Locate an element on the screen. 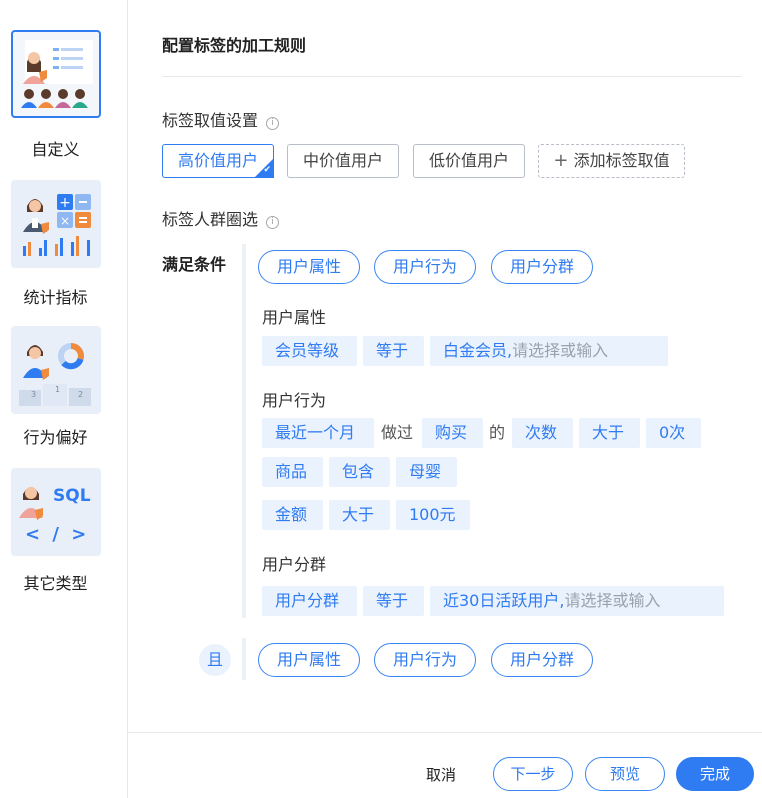 This screenshot has width=762, height=798. add-attribute-pill: 用户属性 is located at coordinates (309, 267).